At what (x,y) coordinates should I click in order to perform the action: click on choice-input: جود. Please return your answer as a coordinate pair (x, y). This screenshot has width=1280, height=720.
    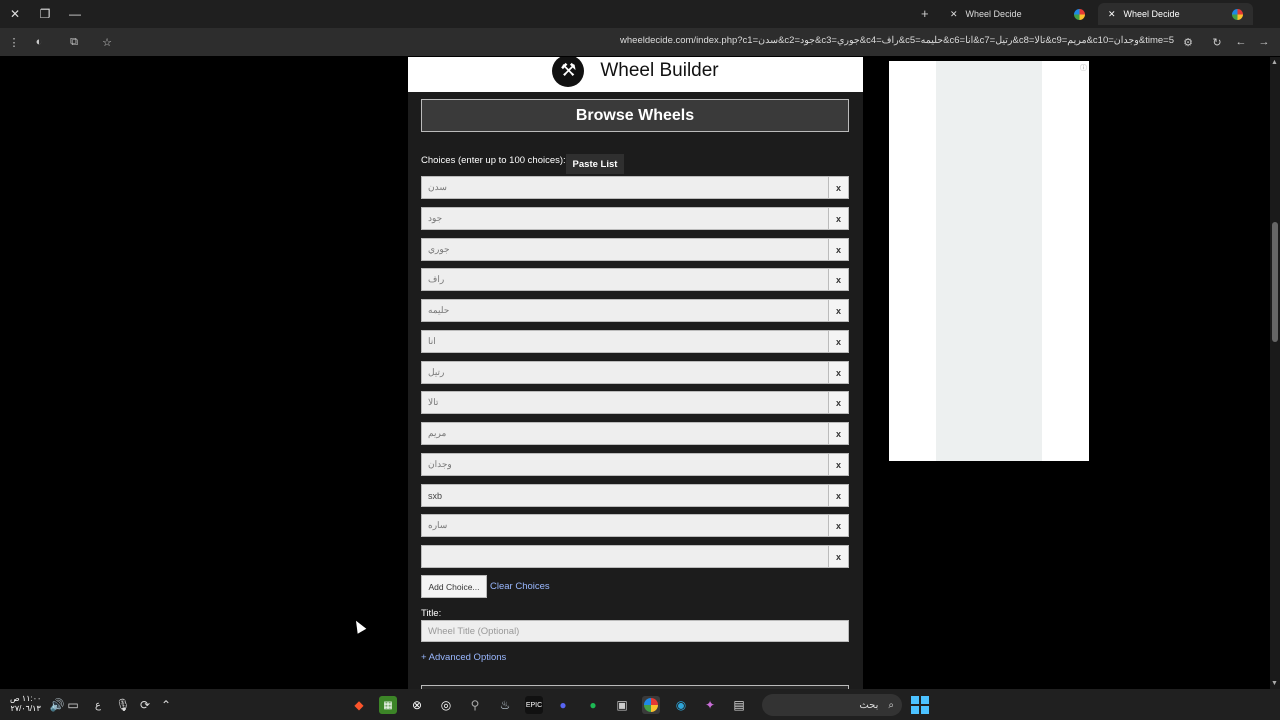
    Looking at the image, I should click on (625, 218).